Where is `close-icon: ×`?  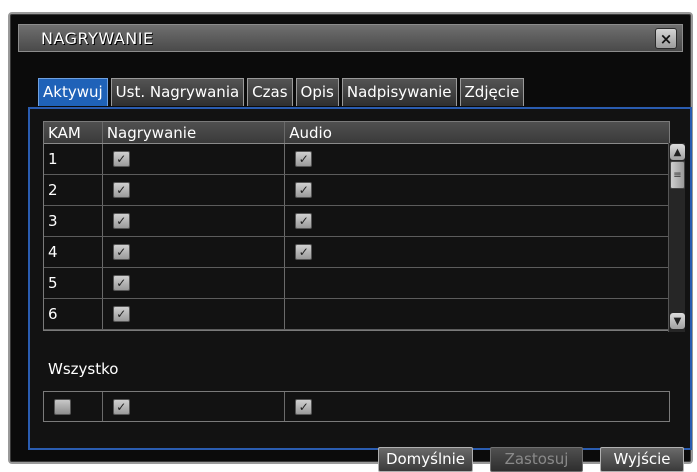 close-icon: × is located at coordinates (666, 38).